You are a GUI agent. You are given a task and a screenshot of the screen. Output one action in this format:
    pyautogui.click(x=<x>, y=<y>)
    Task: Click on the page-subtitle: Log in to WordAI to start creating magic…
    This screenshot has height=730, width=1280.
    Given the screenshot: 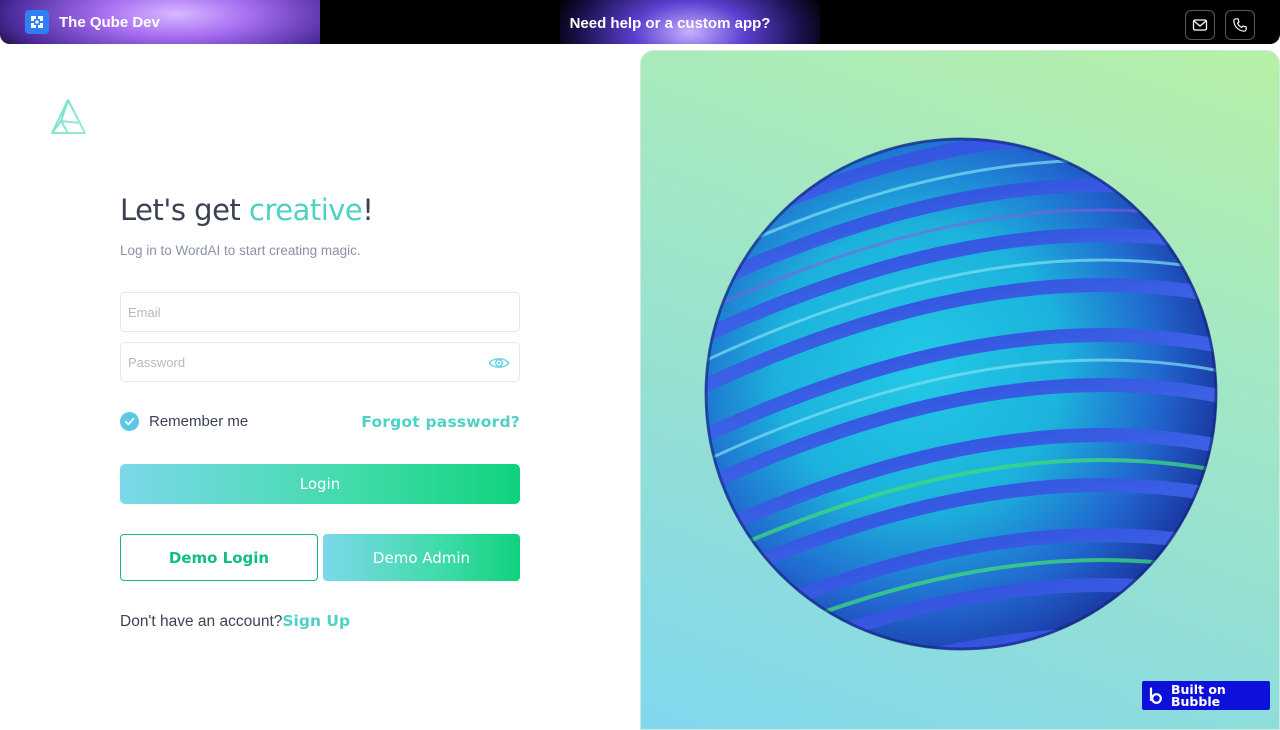 What is the action you would take?
    pyautogui.click(x=240, y=250)
    